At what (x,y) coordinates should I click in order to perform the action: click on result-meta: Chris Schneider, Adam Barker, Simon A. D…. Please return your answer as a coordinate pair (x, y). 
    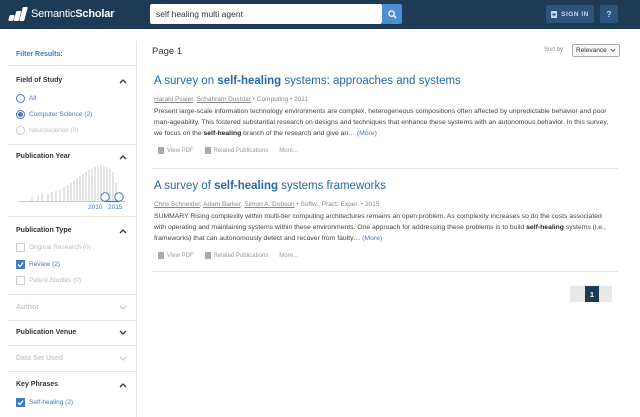
    Looking at the image, I should click on (267, 204).